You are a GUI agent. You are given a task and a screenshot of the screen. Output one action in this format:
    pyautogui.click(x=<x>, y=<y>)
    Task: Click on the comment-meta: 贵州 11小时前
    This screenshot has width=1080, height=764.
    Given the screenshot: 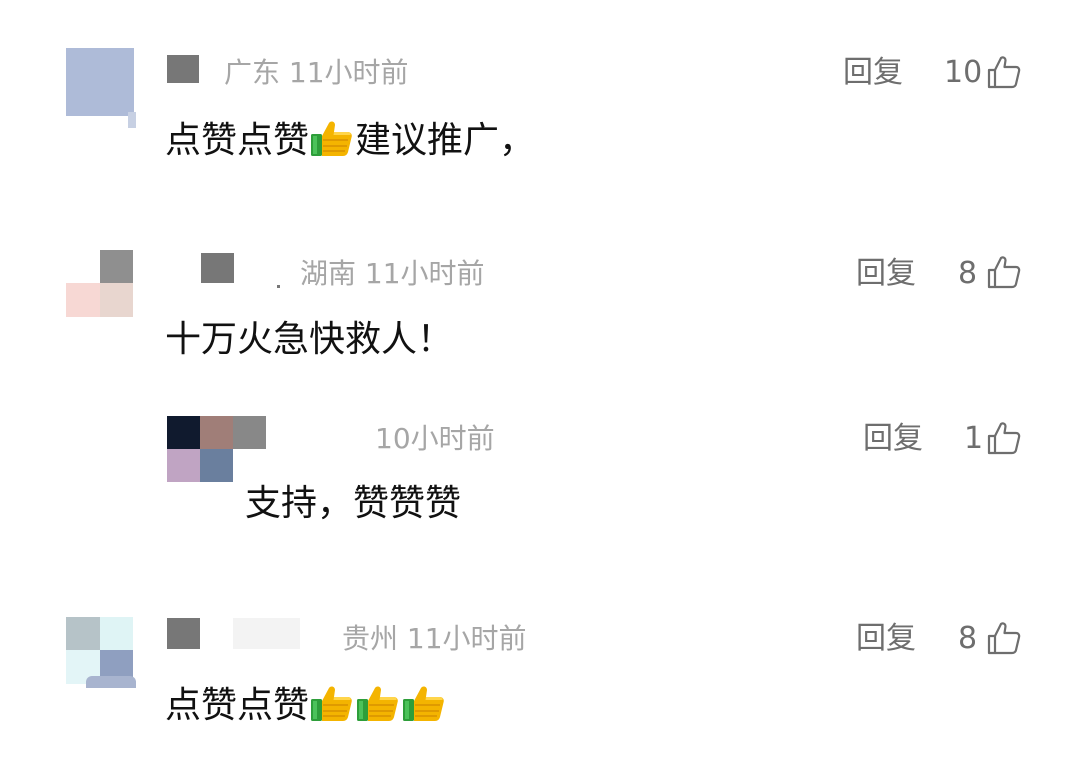 What is the action you would take?
    pyautogui.click(x=434, y=639)
    